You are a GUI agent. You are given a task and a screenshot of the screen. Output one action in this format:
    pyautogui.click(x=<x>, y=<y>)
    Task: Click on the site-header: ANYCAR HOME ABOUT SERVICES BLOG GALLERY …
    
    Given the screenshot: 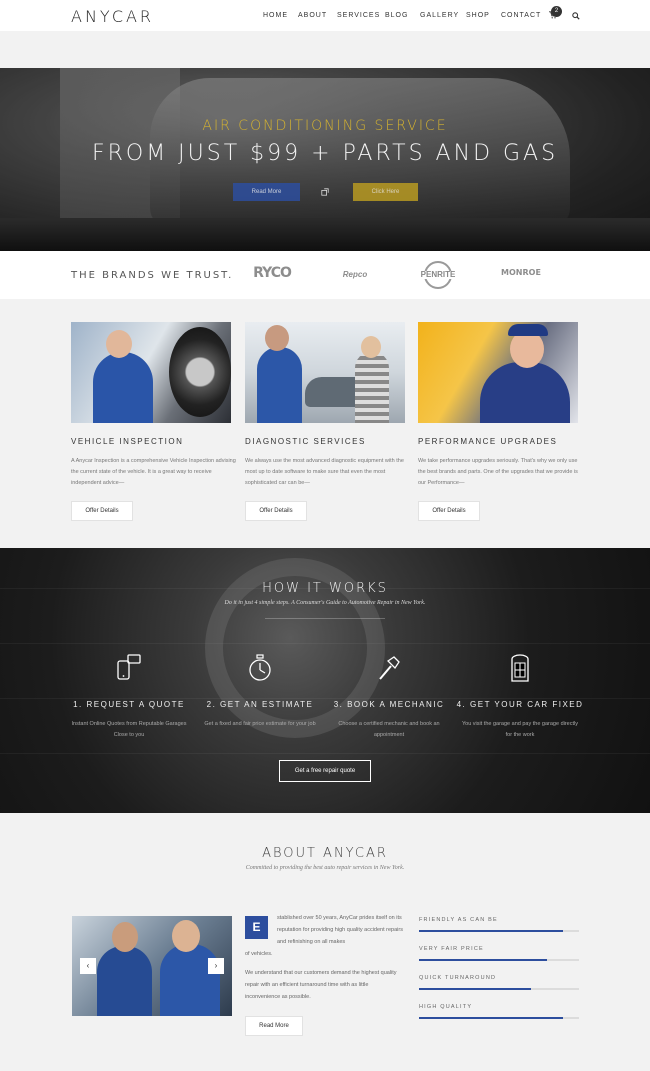 What is the action you would take?
    pyautogui.click(x=325, y=15)
    